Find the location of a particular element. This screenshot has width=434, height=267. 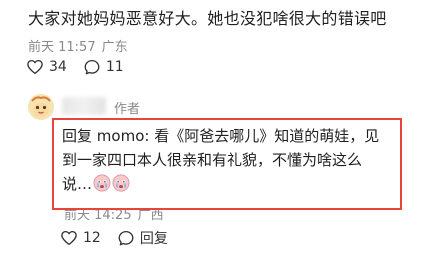

avatar-icon is located at coordinates (41, 107).